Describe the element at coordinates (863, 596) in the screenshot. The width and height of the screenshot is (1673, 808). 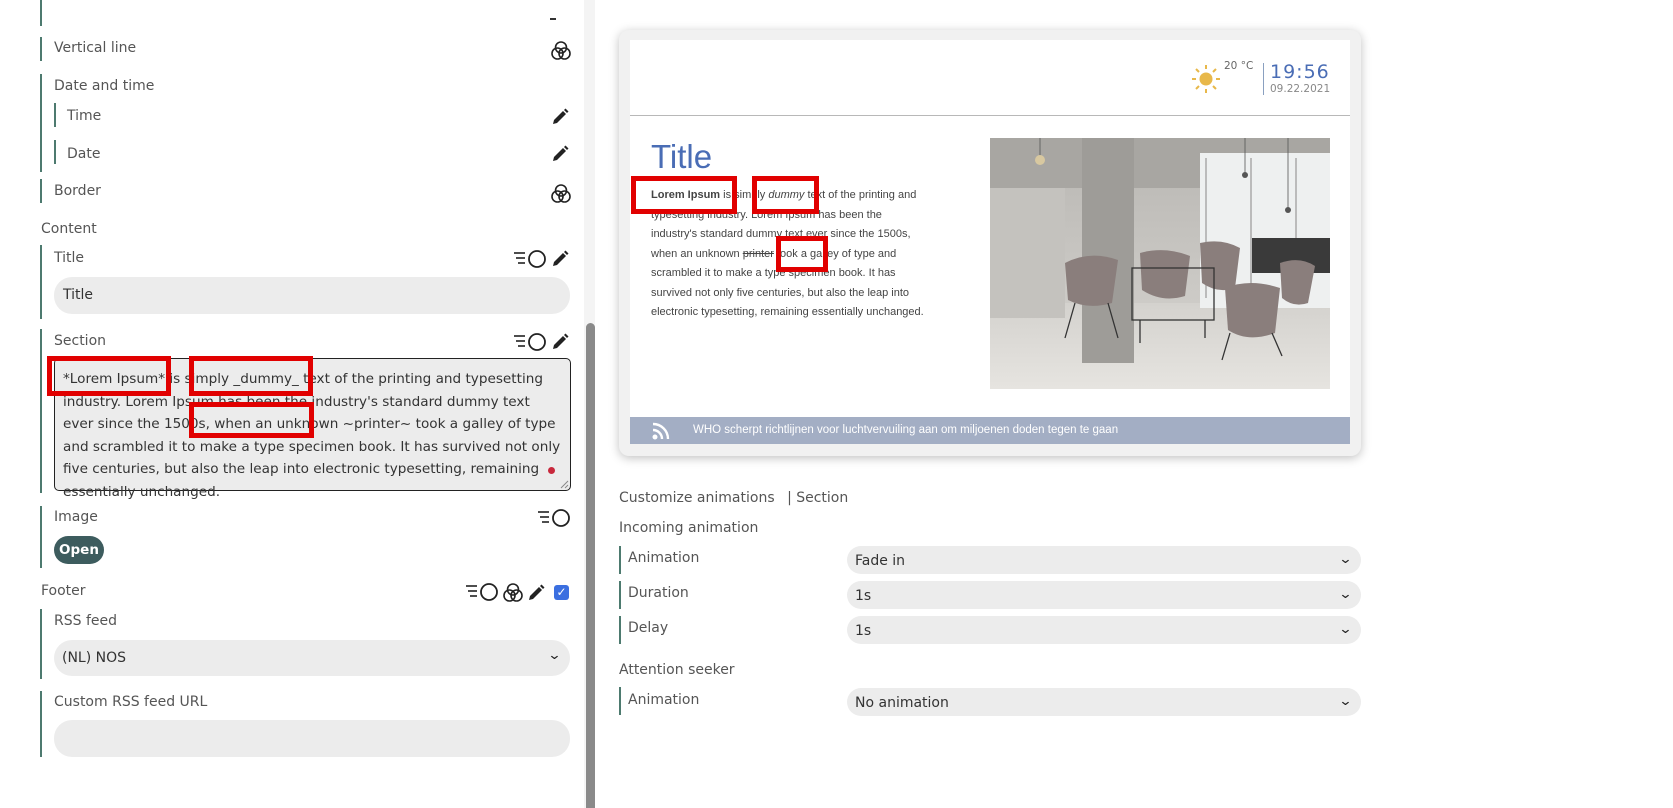
I see `duration-selected: 1s` at that location.